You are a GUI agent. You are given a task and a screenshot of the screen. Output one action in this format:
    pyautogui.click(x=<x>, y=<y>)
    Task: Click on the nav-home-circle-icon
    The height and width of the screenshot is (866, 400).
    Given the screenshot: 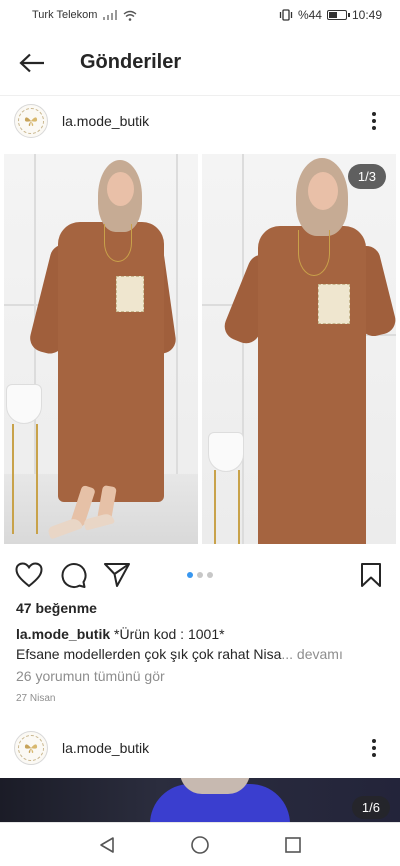 What is the action you would take?
    pyautogui.click(x=200, y=844)
    